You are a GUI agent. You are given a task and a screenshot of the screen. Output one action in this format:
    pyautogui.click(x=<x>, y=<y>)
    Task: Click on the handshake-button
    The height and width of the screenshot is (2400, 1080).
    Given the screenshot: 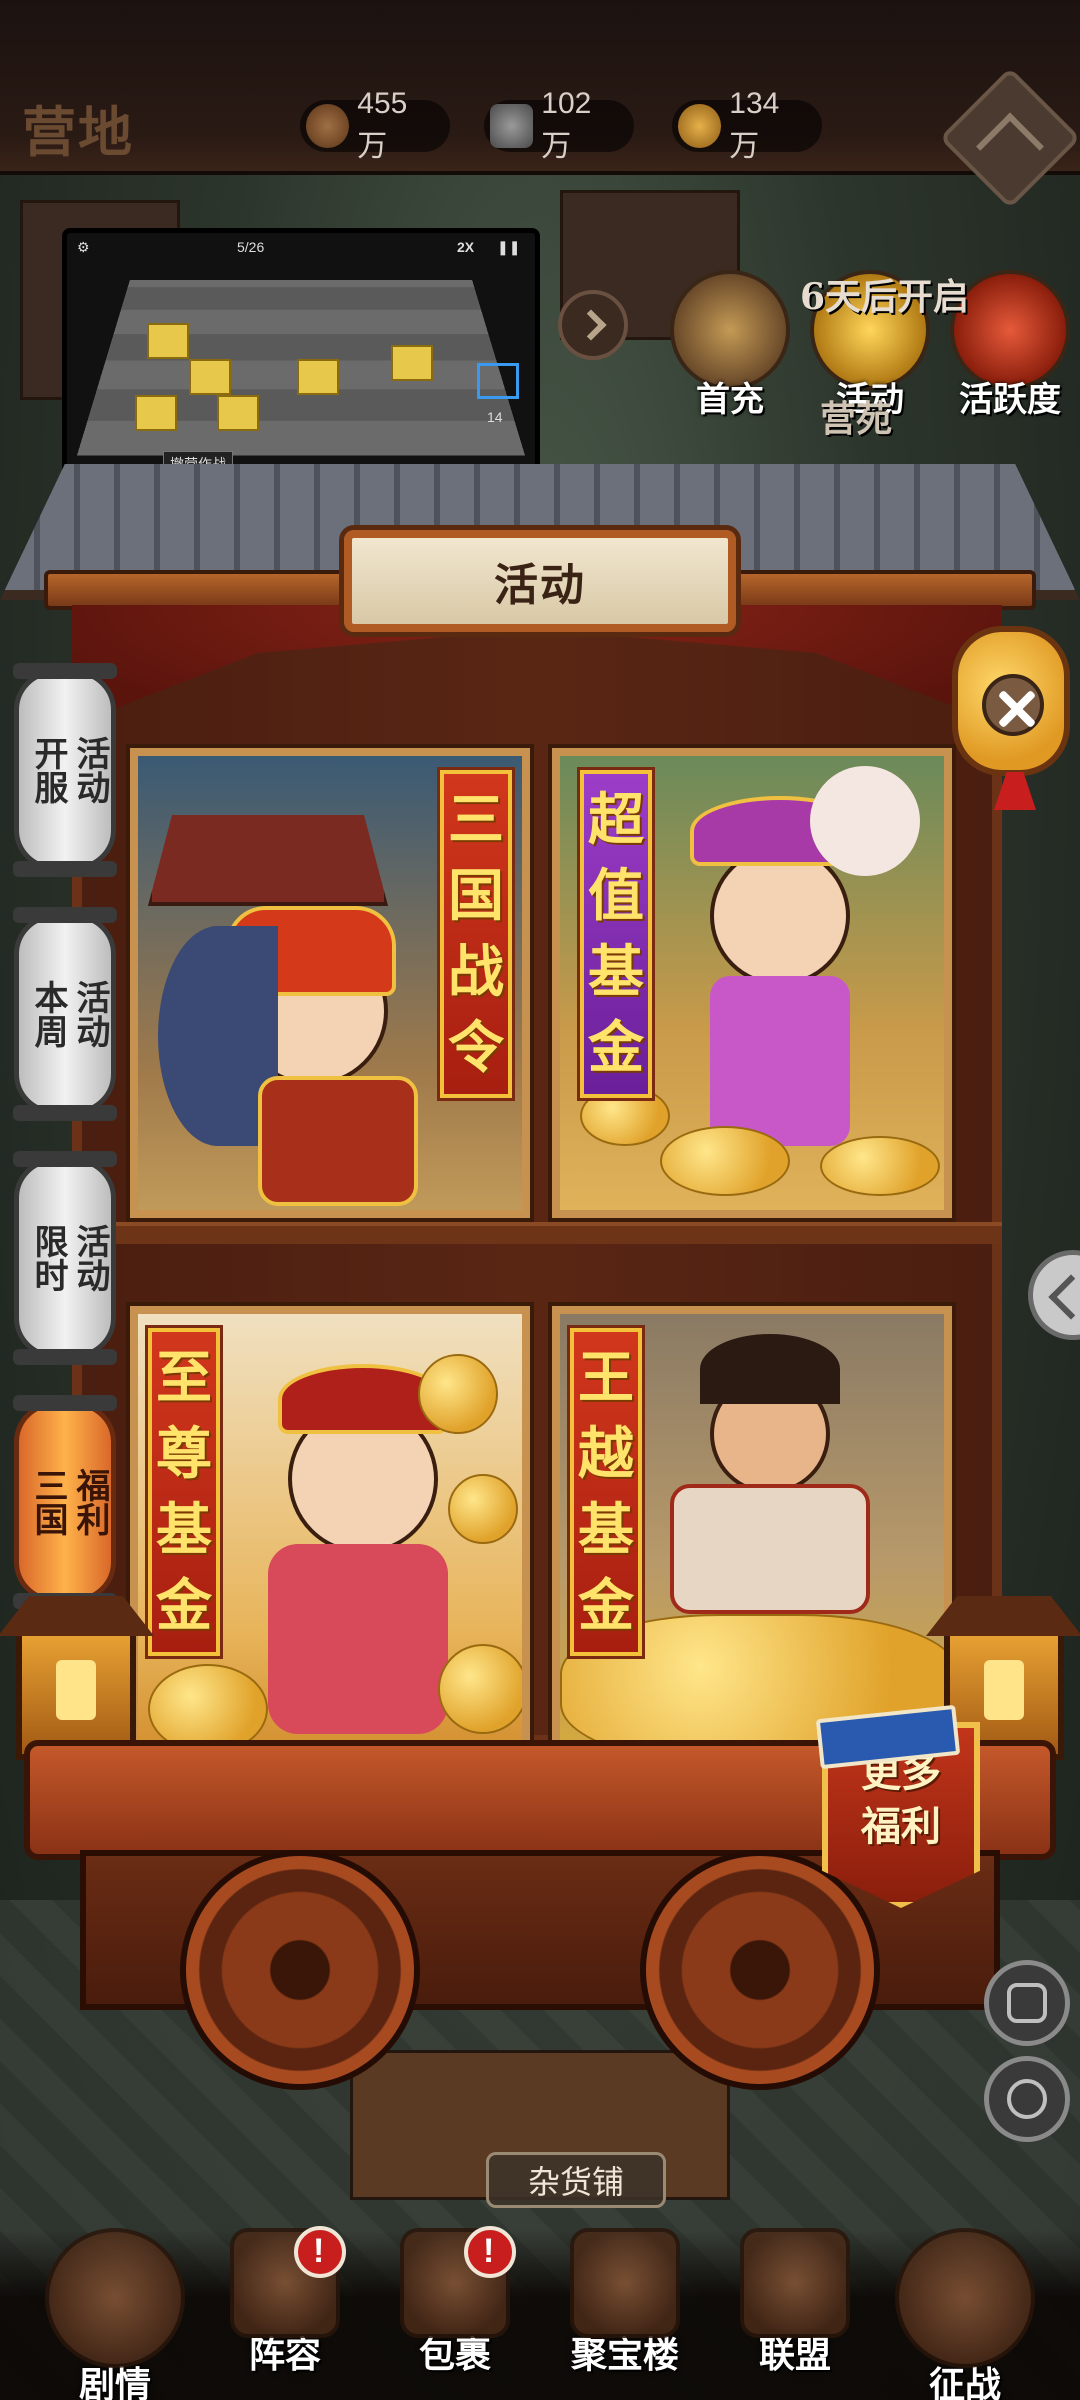 What is the action you would take?
    pyautogui.click(x=1027, y=2003)
    